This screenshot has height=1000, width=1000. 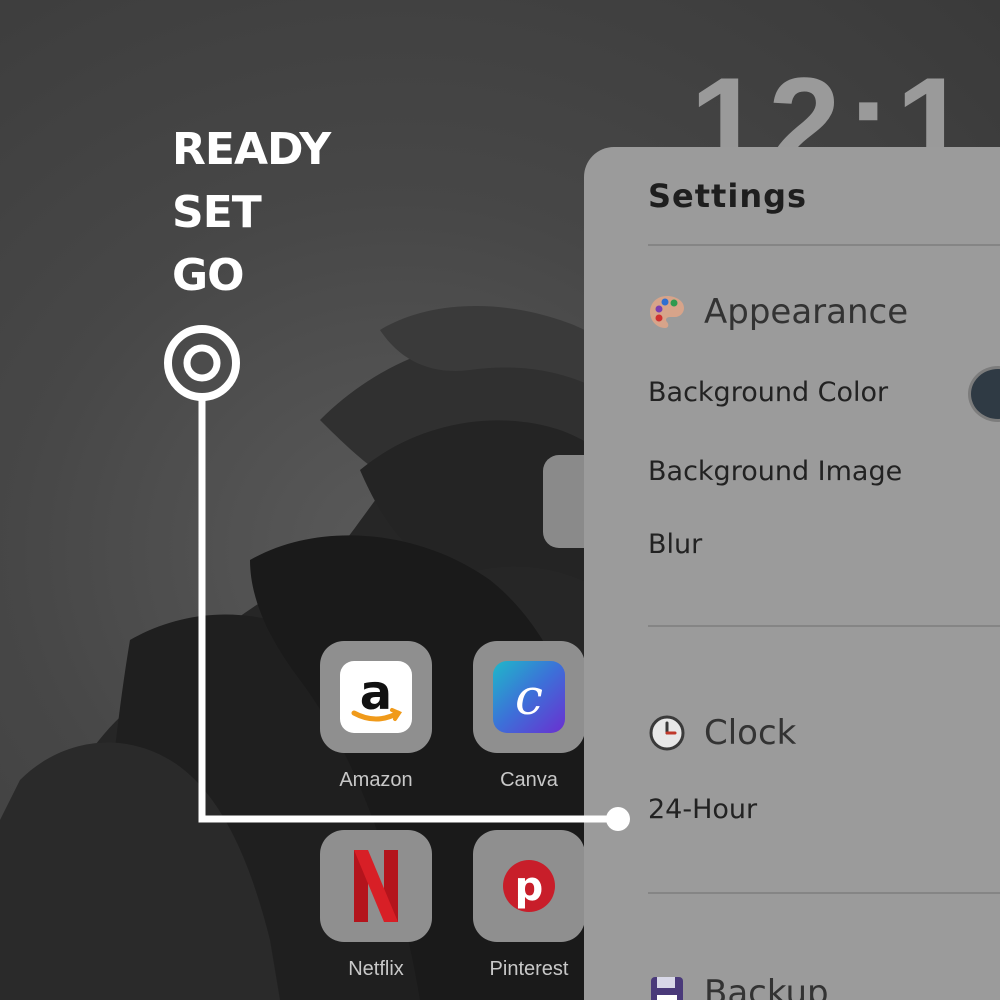 I want to click on shortcut-label-netflix: Netflix, so click(x=376, y=969).